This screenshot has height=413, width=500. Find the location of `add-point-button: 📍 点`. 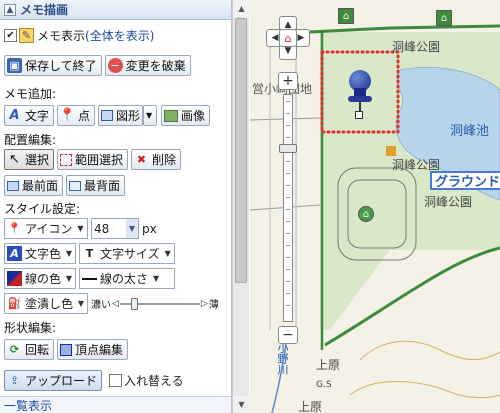

add-point-button: 📍 点 is located at coordinates (76, 115).